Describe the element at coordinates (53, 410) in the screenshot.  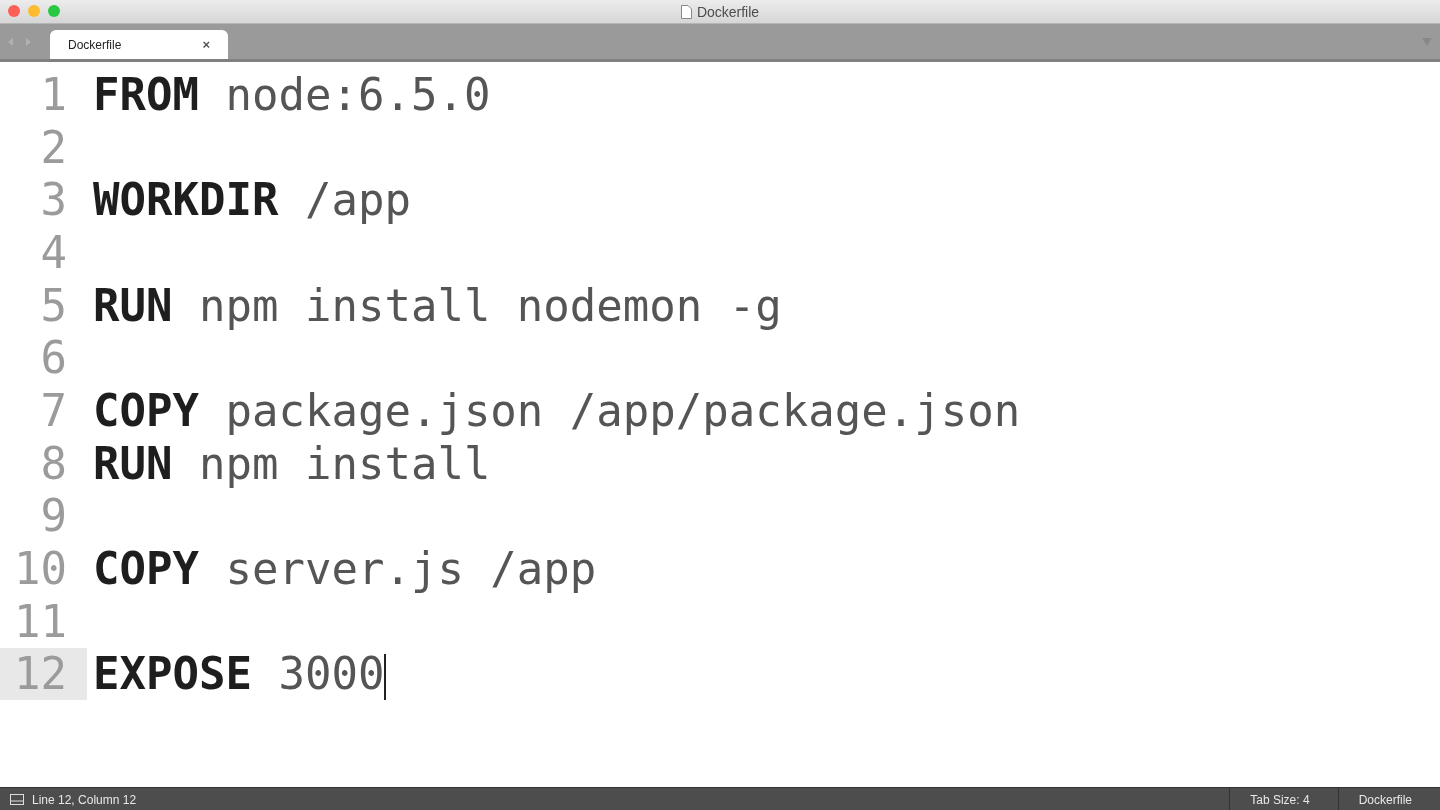
I see `line-number: 7` at that location.